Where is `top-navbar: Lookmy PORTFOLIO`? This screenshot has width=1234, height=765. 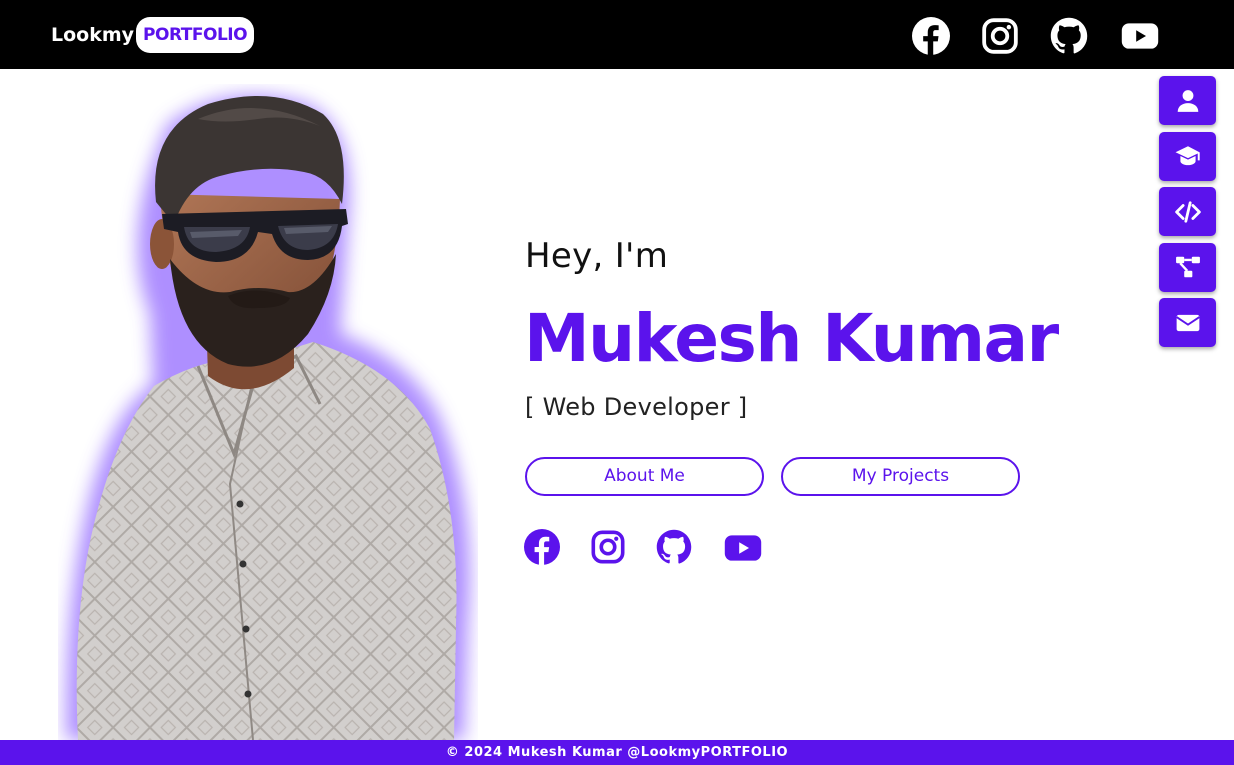 top-navbar: Lookmy PORTFOLIO is located at coordinates (617, 34).